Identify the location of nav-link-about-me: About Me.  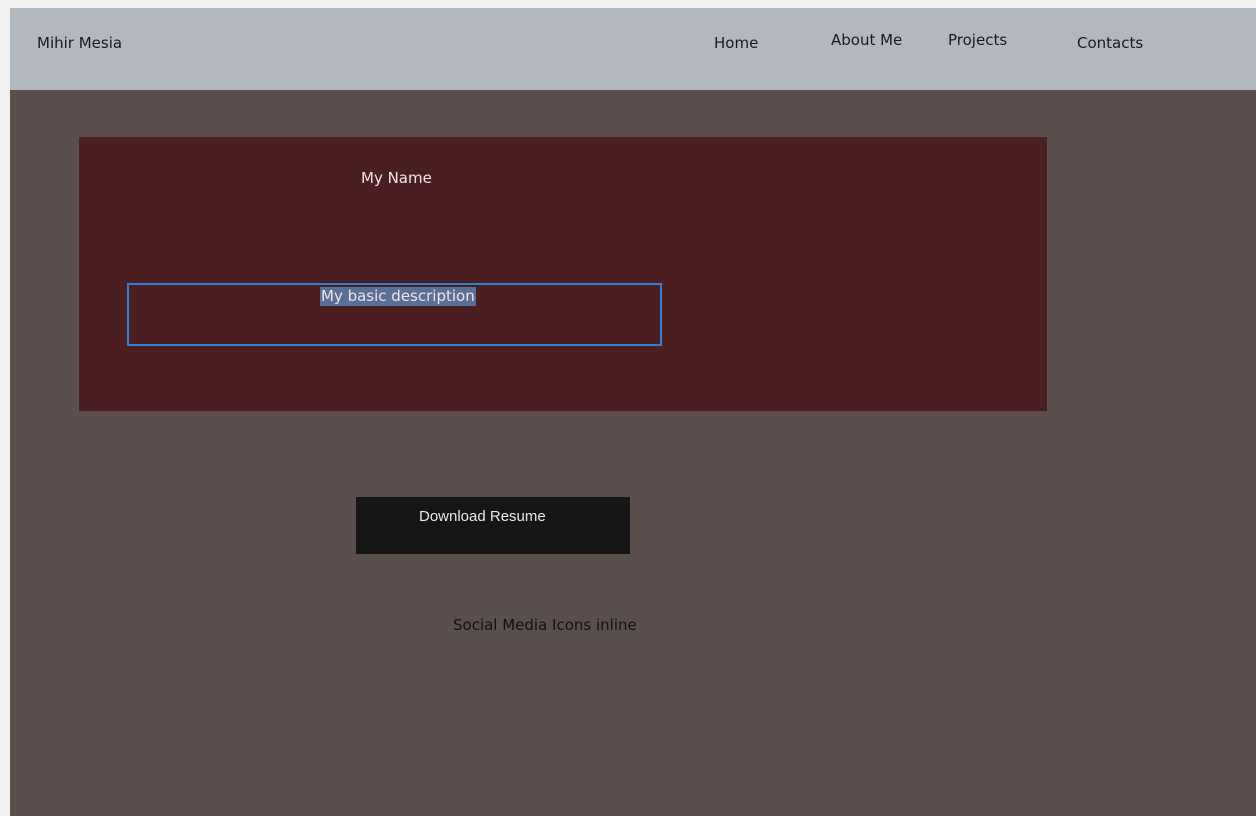
(866, 40).